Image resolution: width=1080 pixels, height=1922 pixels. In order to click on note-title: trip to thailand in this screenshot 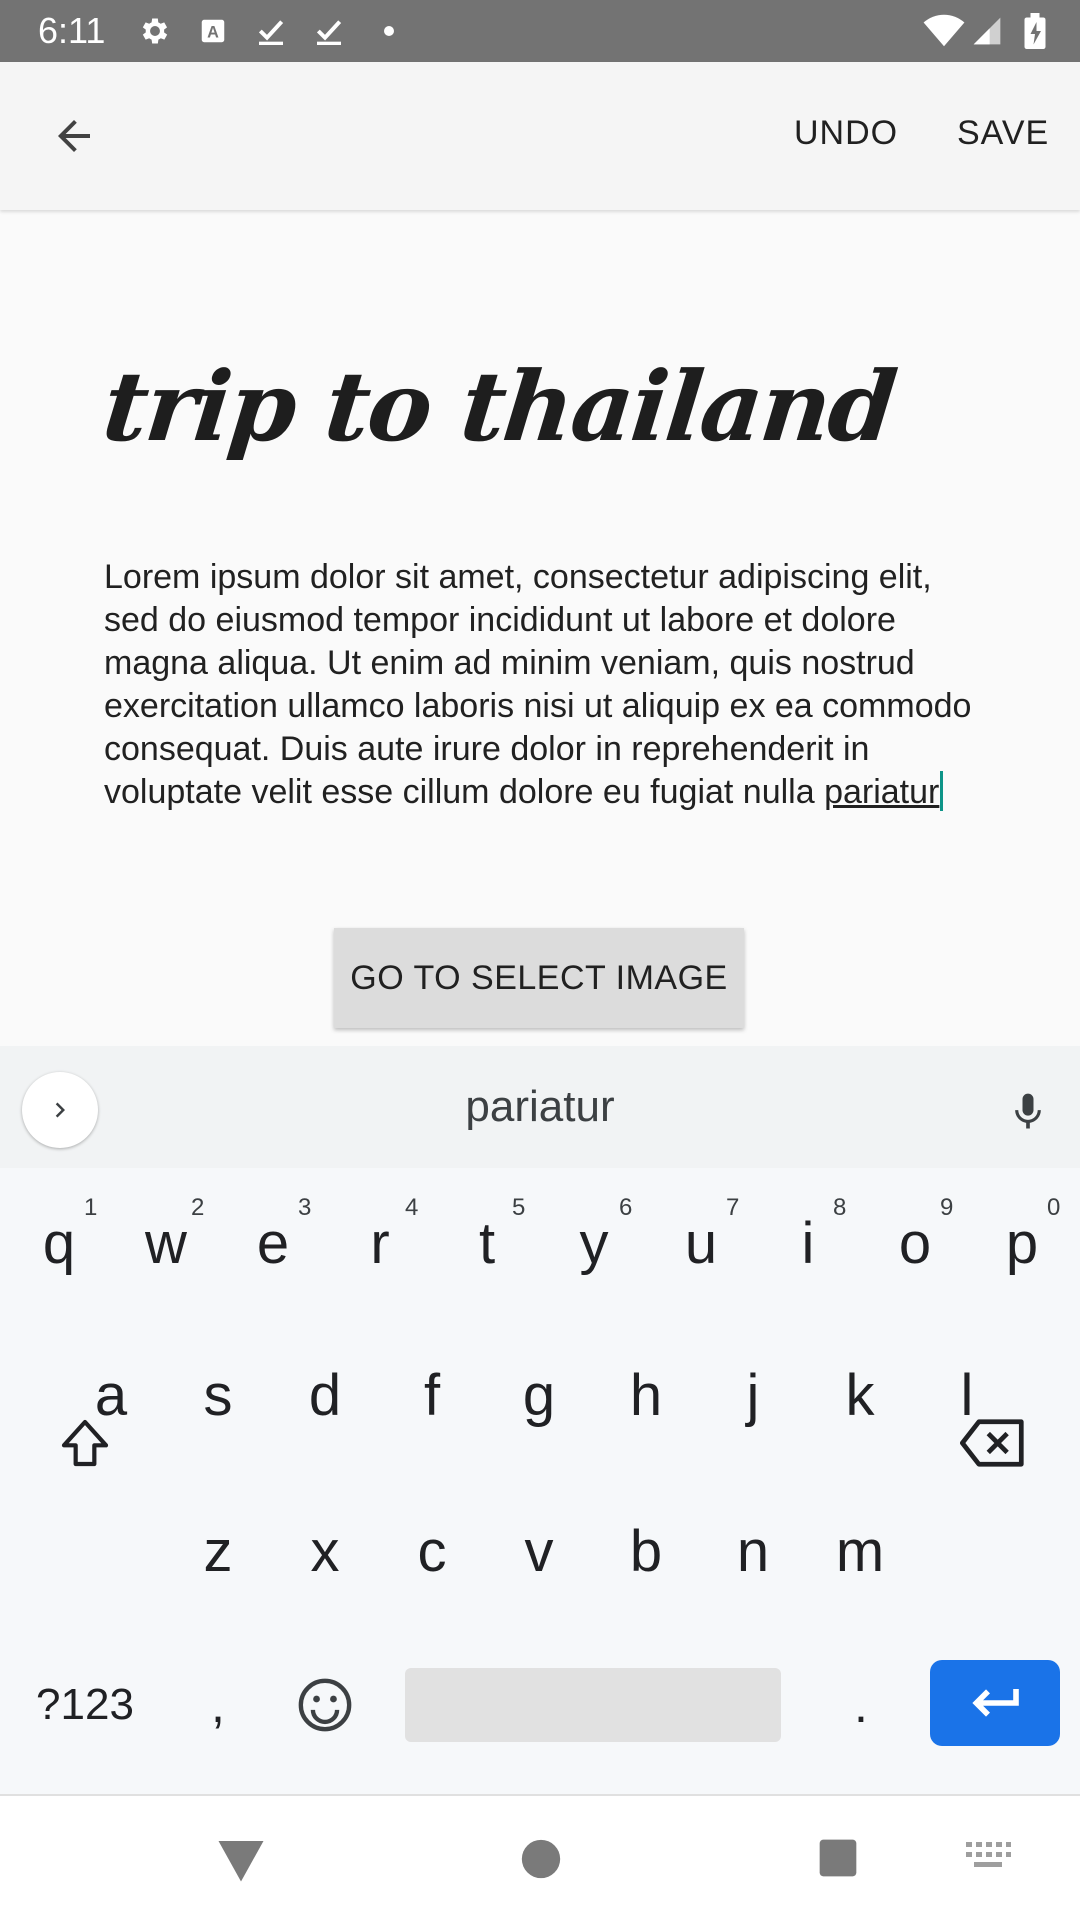, I will do `click(499, 406)`.